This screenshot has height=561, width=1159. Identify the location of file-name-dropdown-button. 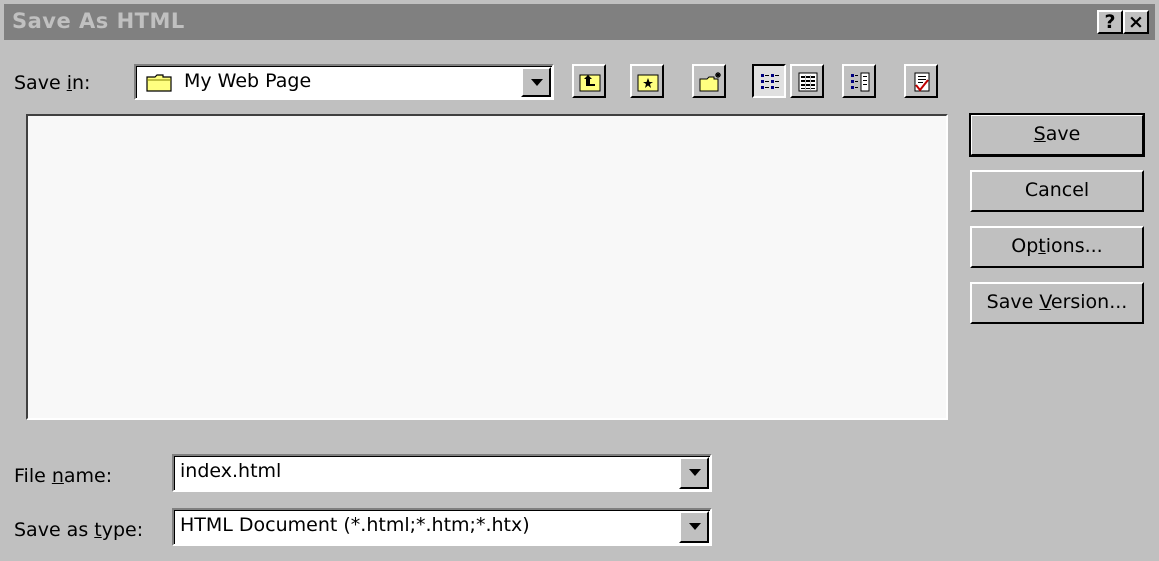
(694, 473).